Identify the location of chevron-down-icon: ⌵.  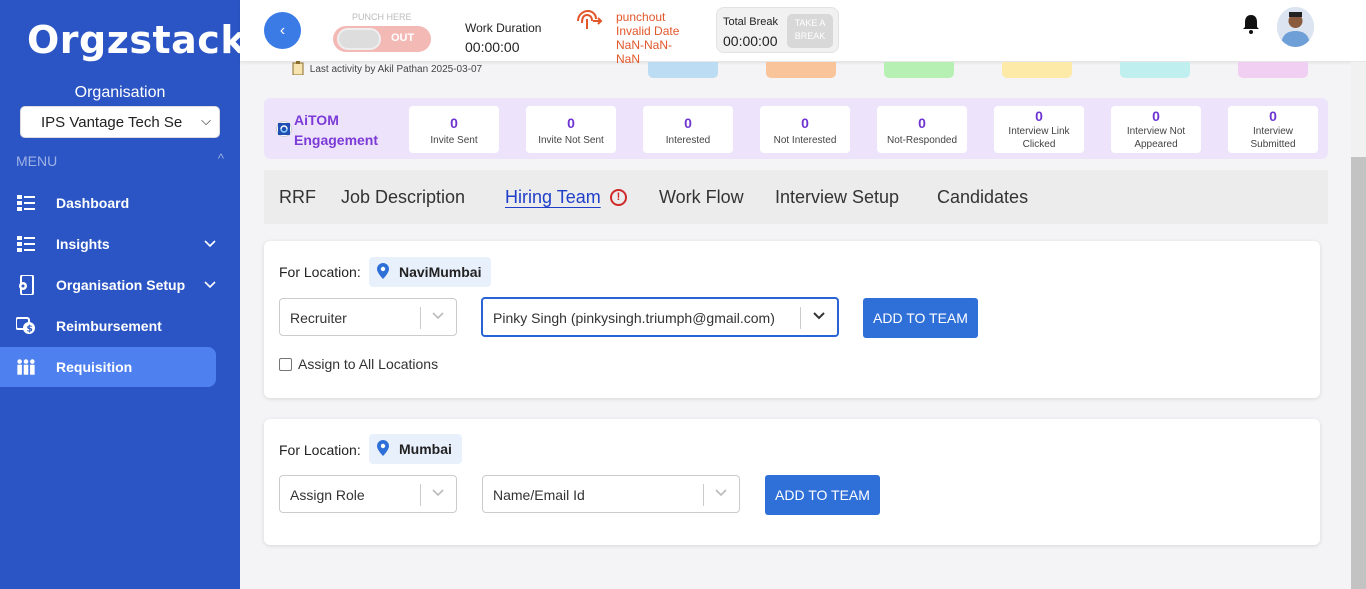
(206, 120).